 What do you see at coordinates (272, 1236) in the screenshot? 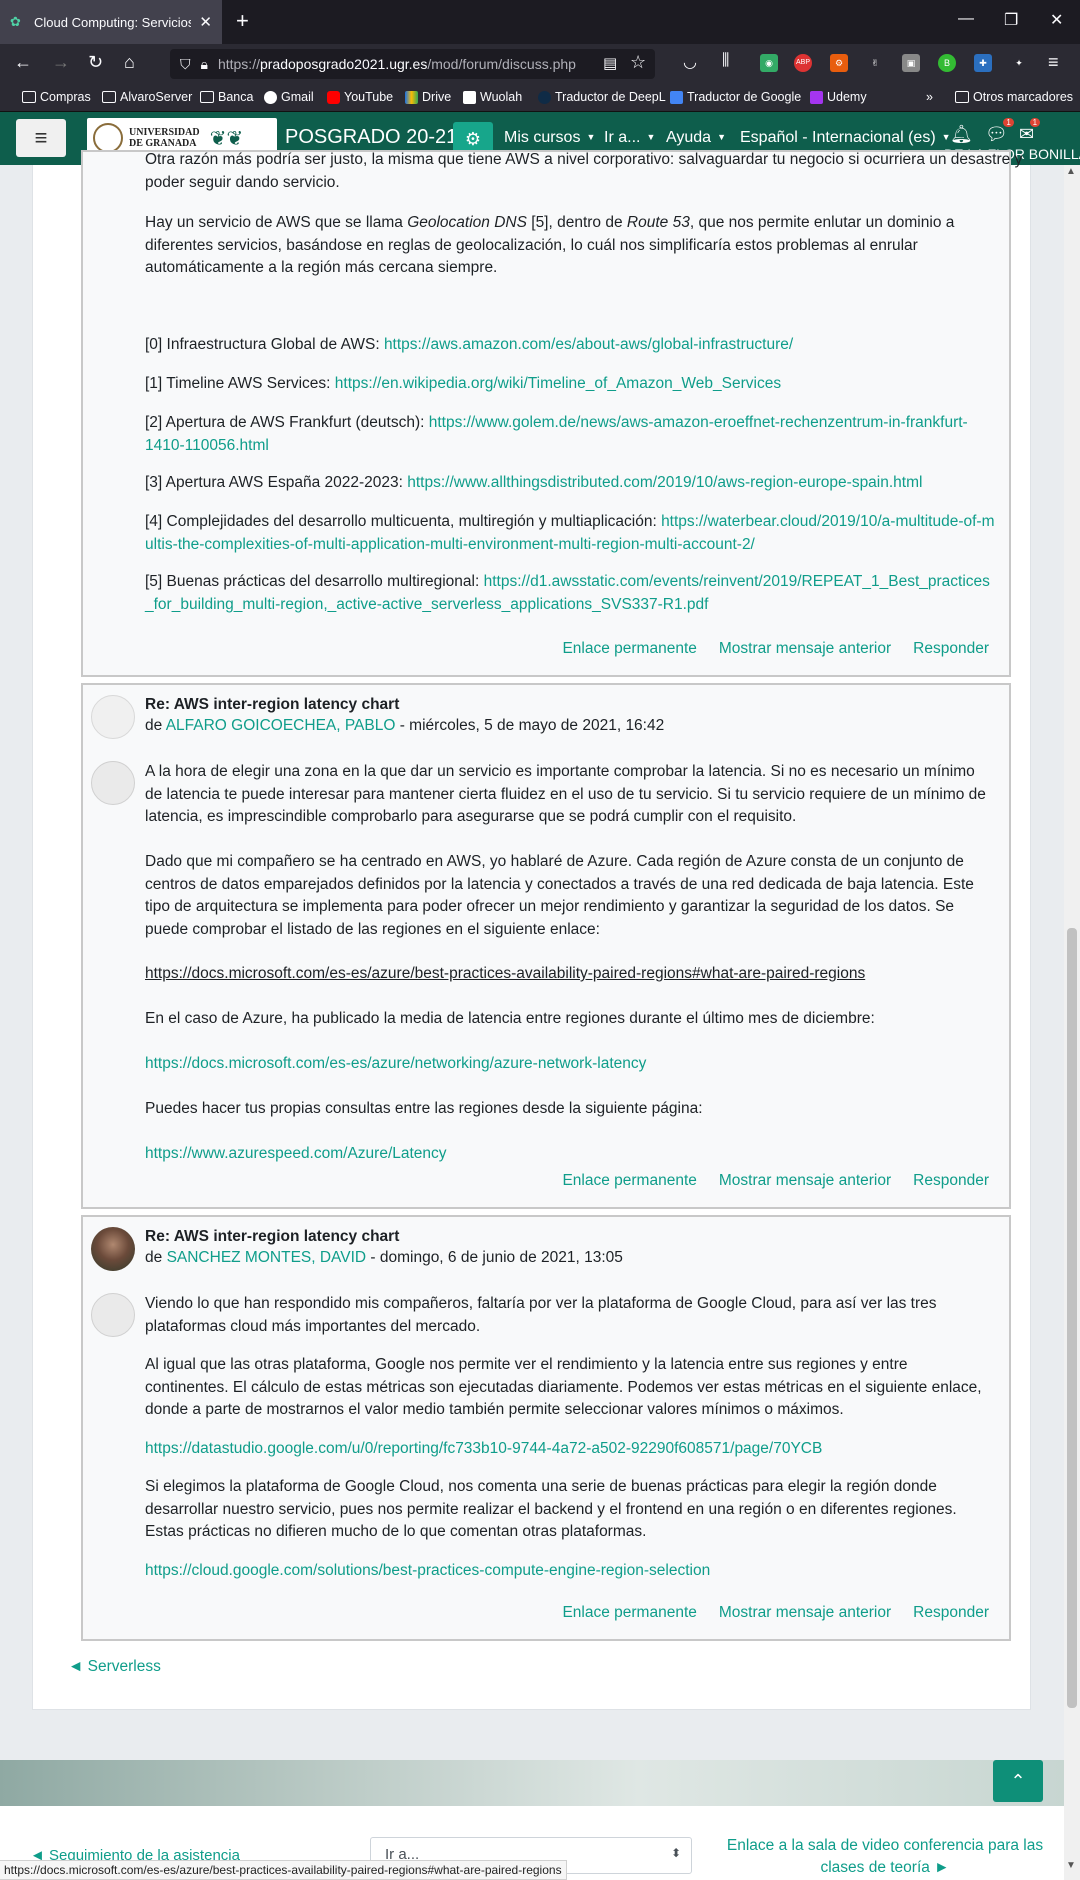
I see `post-title: Re: AWS inter-region latency chart` at bounding box center [272, 1236].